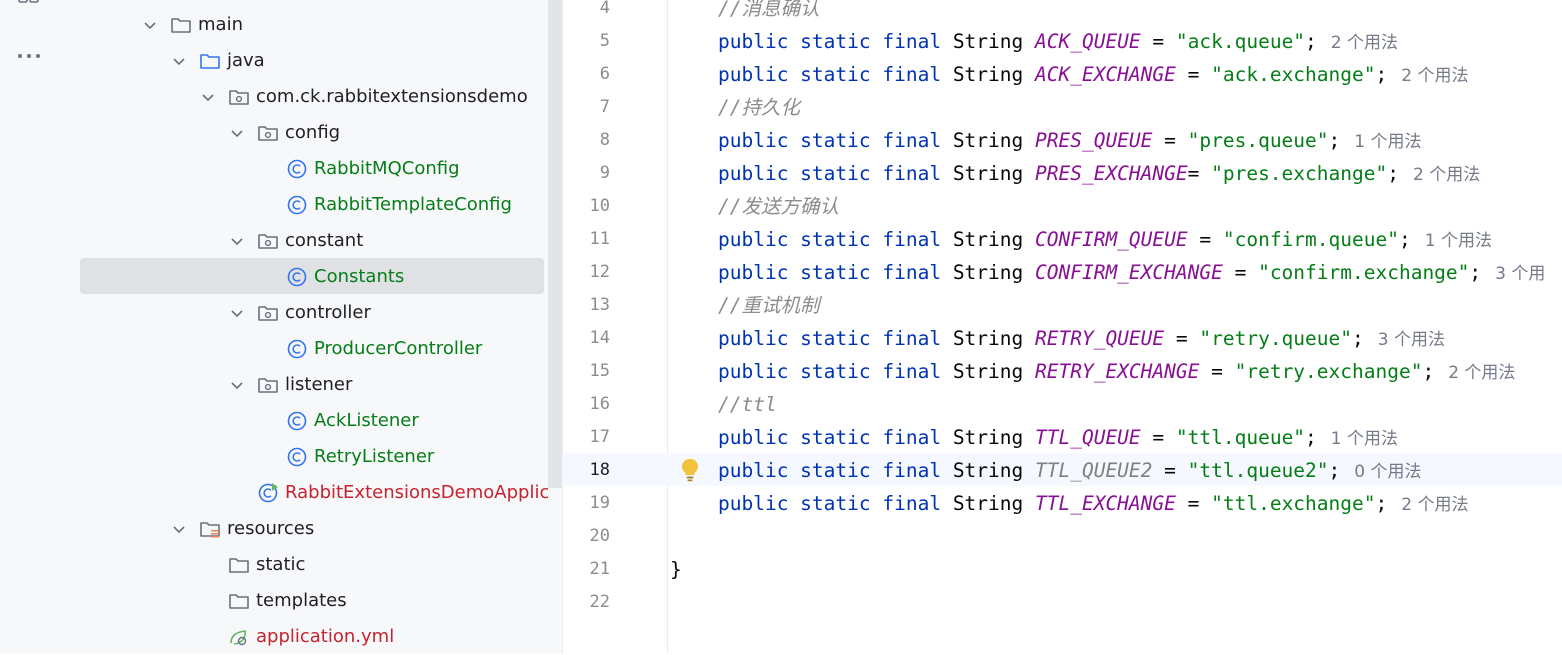 The image size is (1562, 655). Describe the element at coordinates (1275, 338) in the screenshot. I see `string-literal: "retry.queue"` at that location.